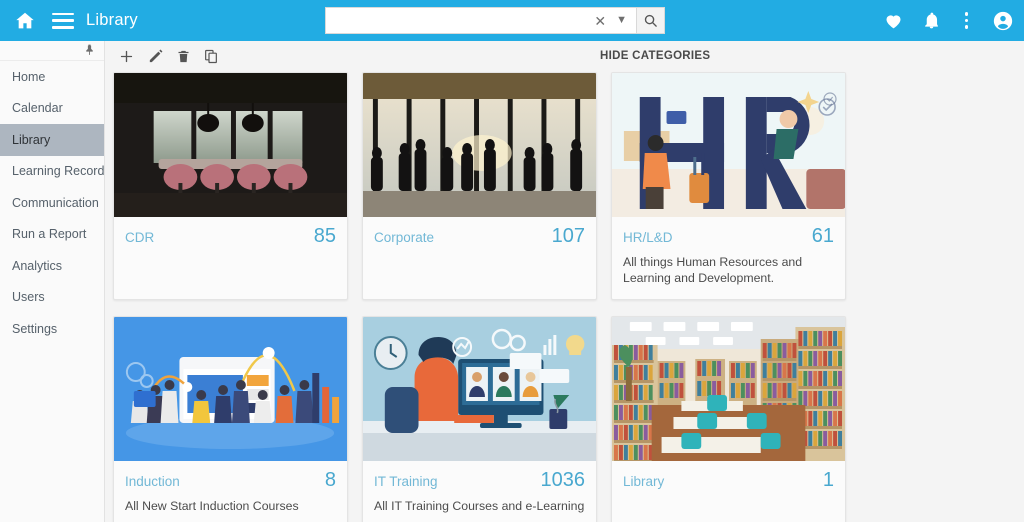 The image size is (1024, 522). I want to click on category-count: 1036, so click(563, 480).